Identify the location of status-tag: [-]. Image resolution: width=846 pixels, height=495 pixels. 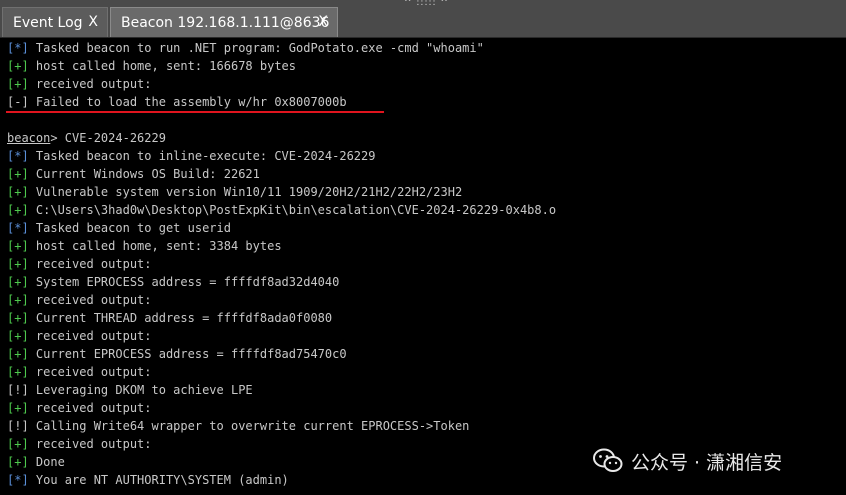
(18, 102).